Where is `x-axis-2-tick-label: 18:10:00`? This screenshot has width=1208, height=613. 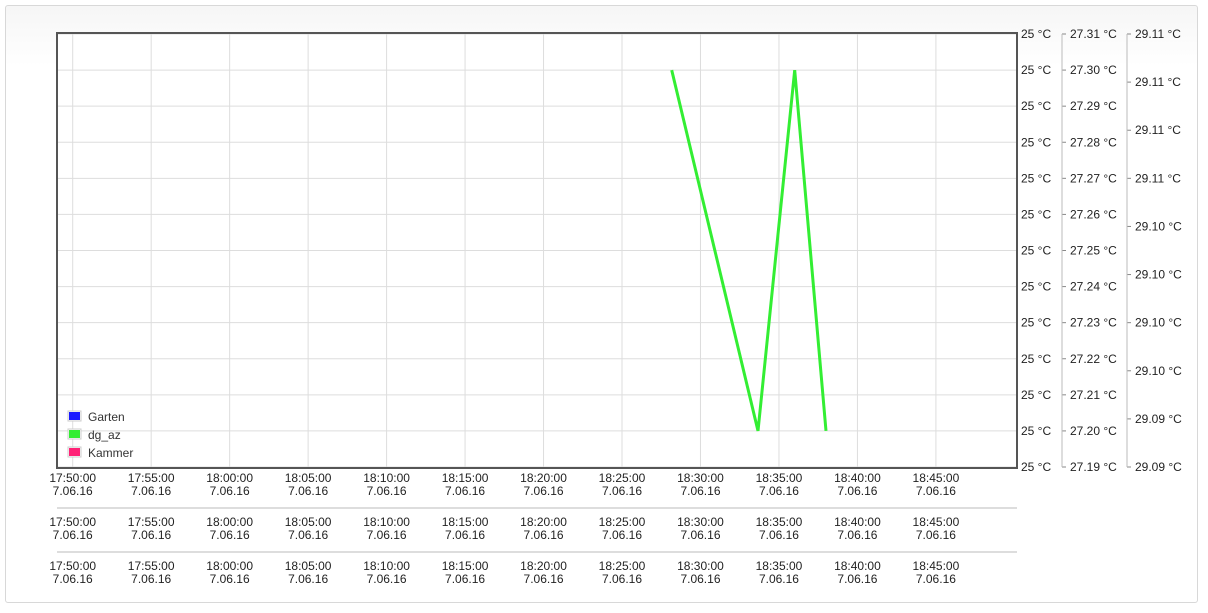 x-axis-2-tick-label: 18:10:00 is located at coordinates (386, 522).